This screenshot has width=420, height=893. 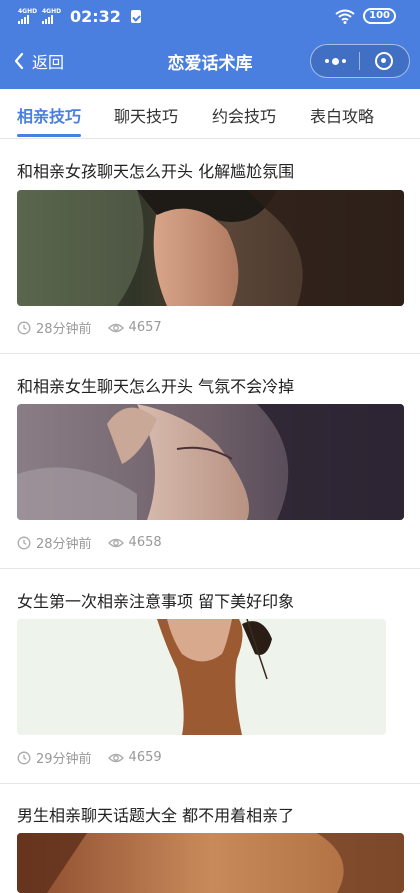 I want to click on article-views: 4659, so click(x=145, y=757).